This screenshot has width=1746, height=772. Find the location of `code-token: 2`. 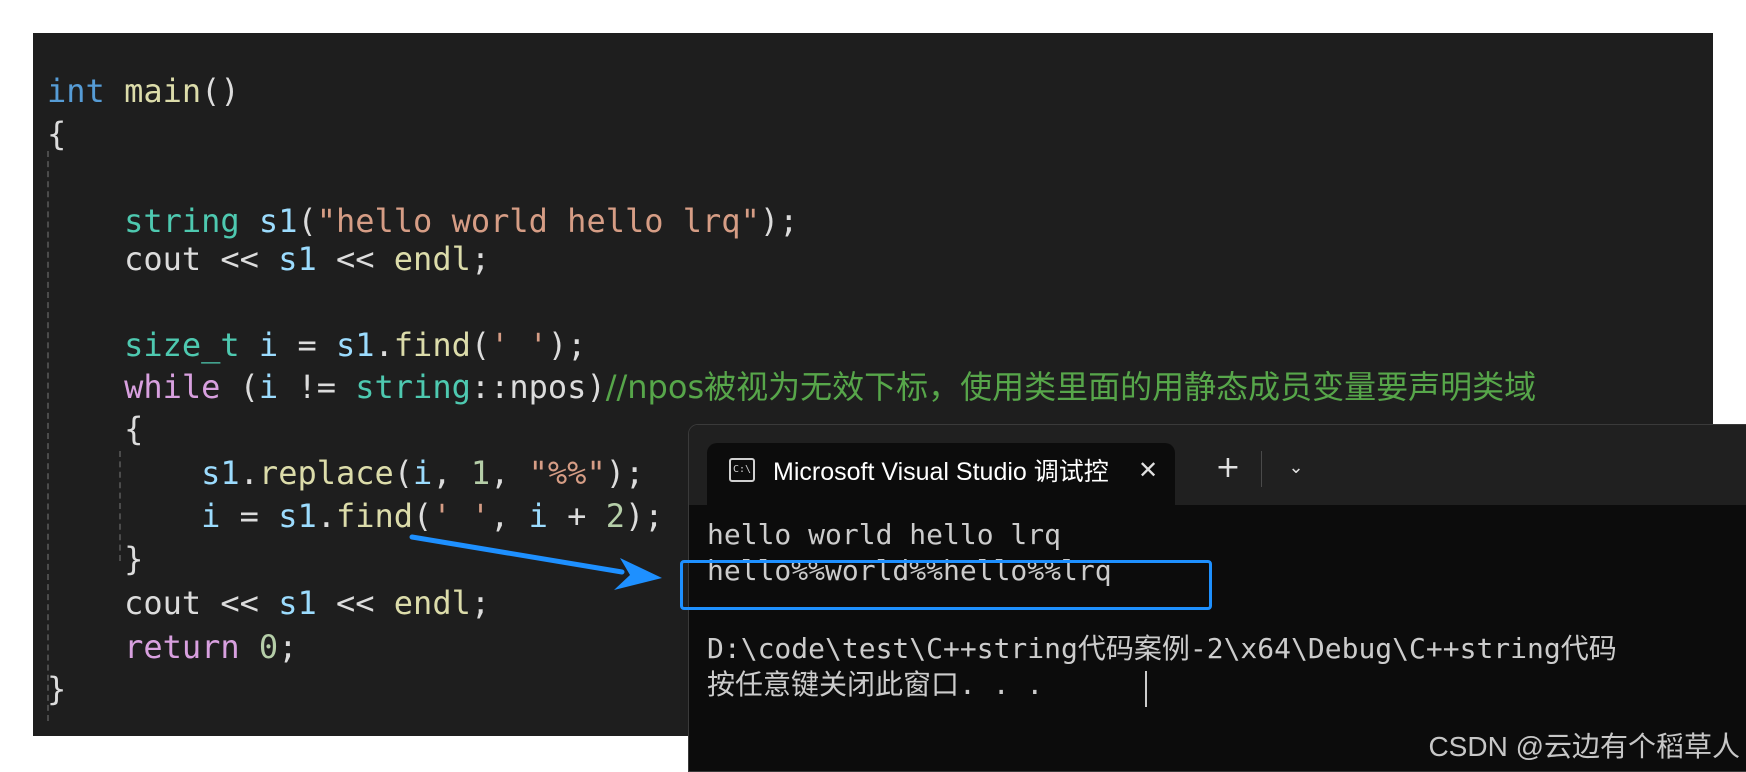

code-token: 2 is located at coordinates (615, 516).